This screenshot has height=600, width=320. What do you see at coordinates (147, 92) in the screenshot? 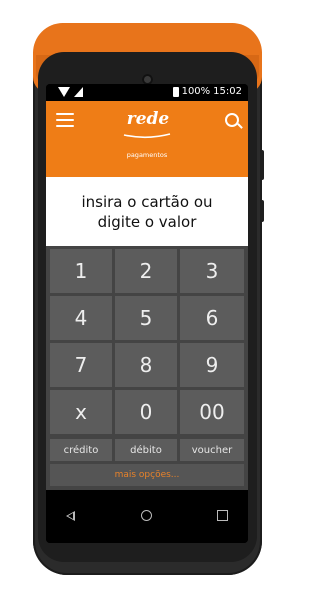
I see `status-bar: 100% 15:02` at bounding box center [147, 92].